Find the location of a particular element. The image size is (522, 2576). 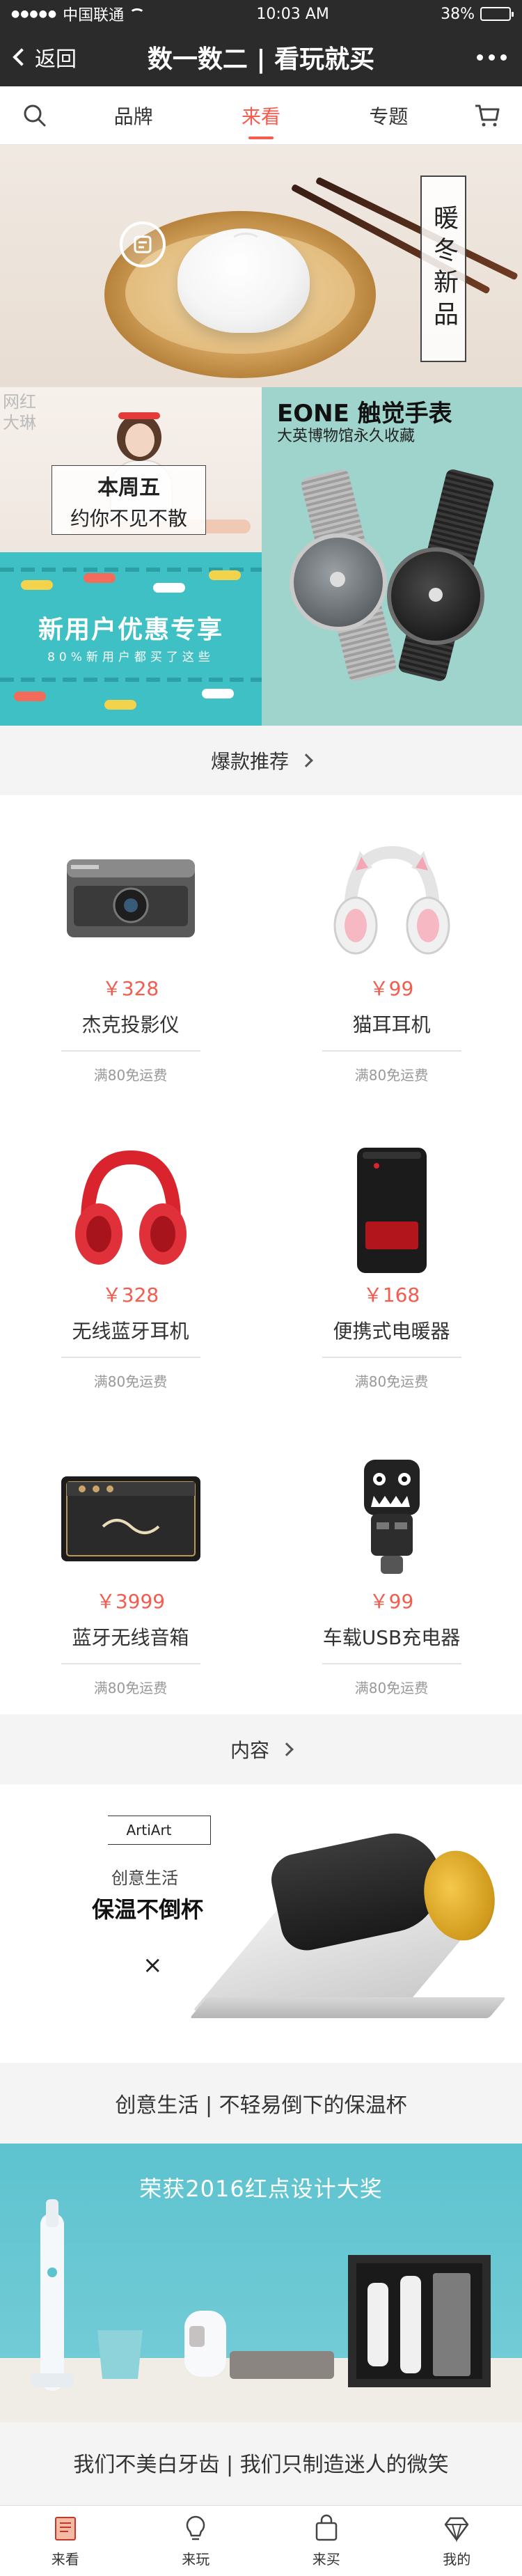

product-card: ￥99 车载USB充电器 满80免运费 is located at coordinates (391, 1561).